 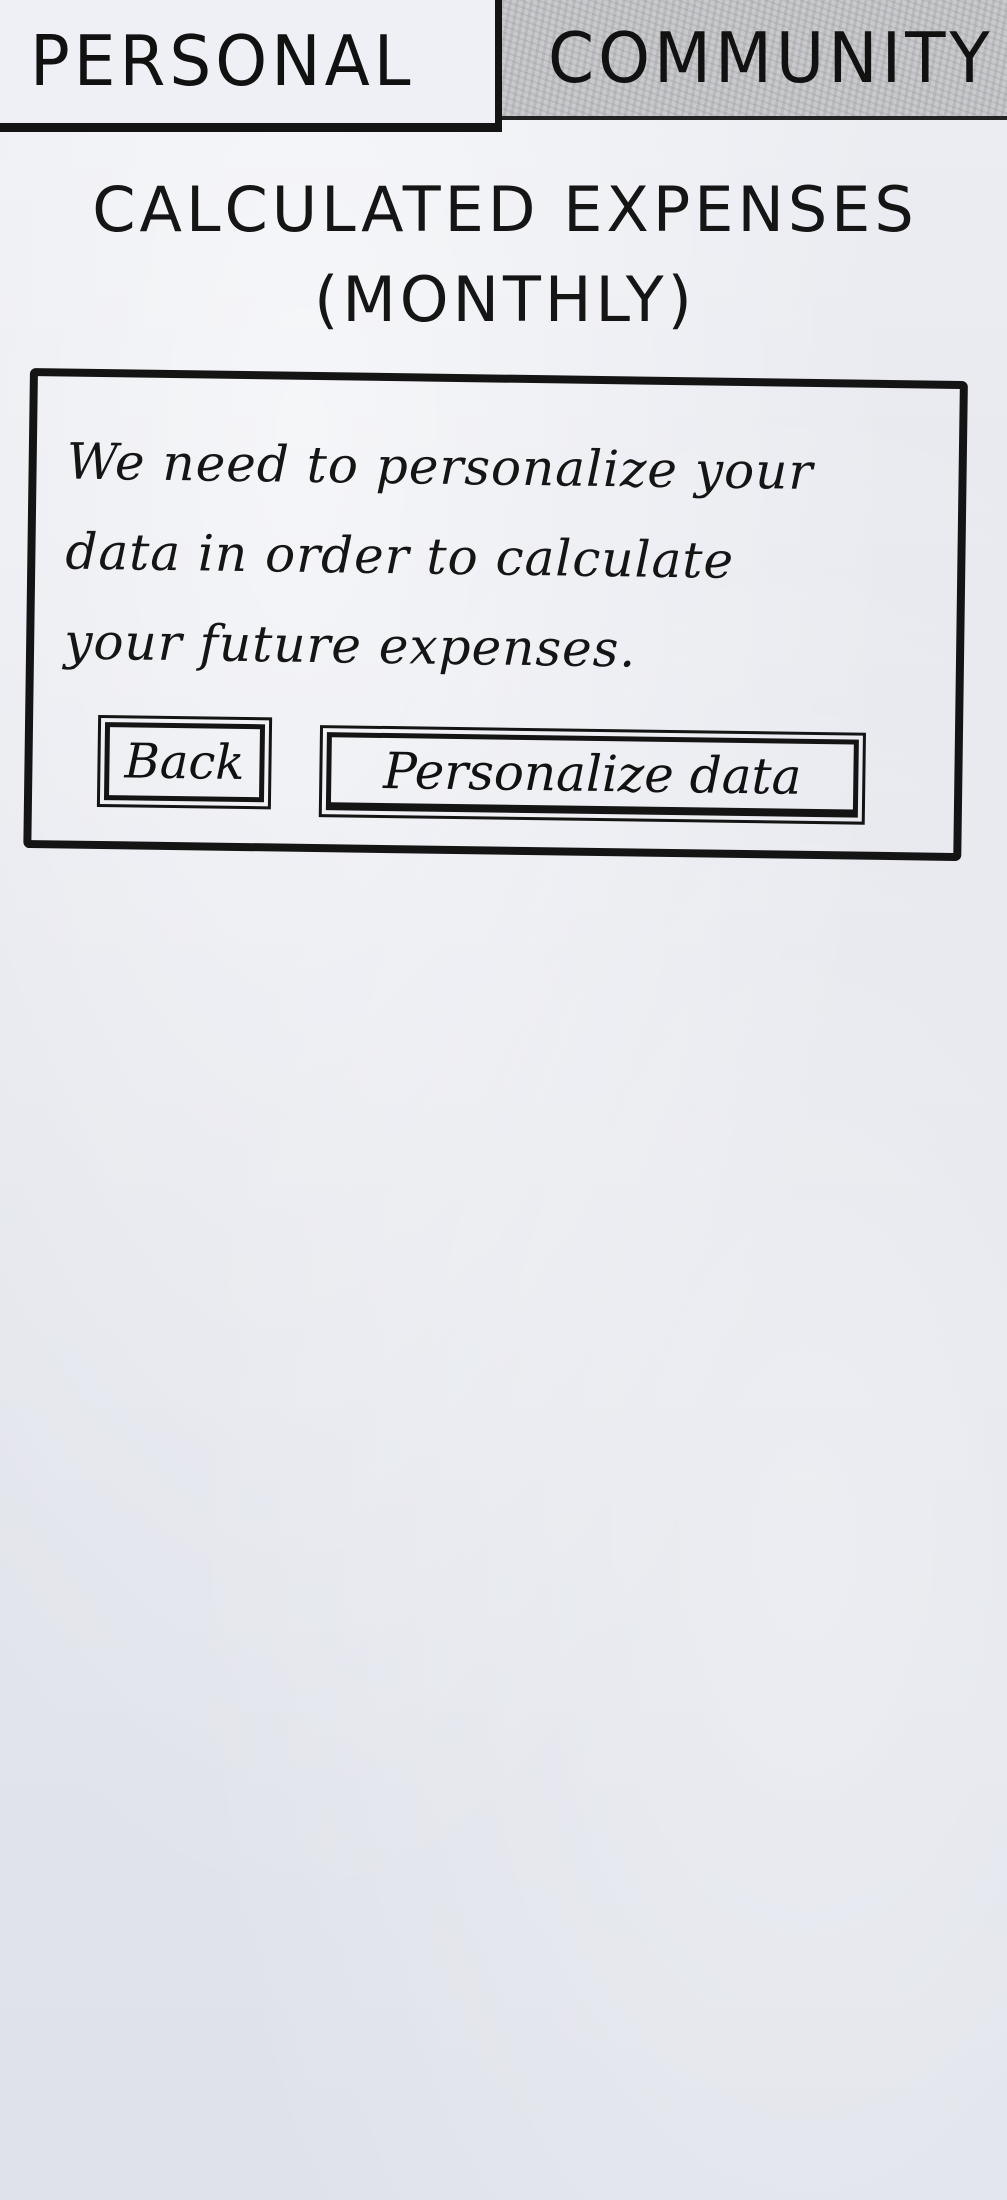 What do you see at coordinates (350, 645) in the screenshot?
I see `dialog-message-line-3: your future expenses.` at bounding box center [350, 645].